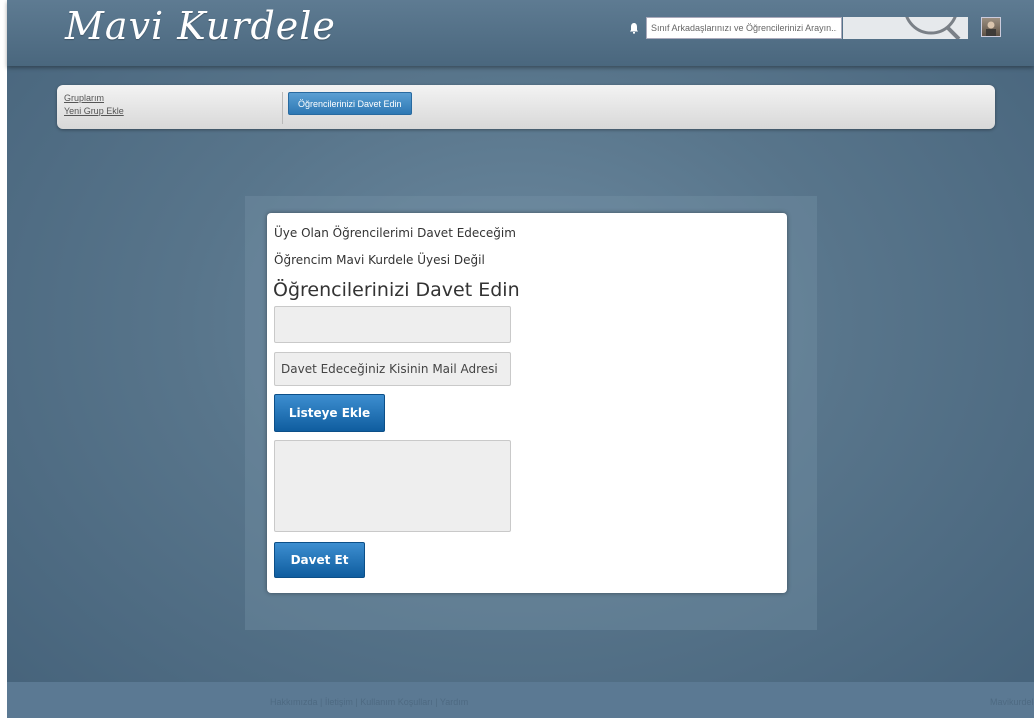  What do you see at coordinates (520, 33) in the screenshot?
I see `top-header: Mavi Kurdele` at bounding box center [520, 33].